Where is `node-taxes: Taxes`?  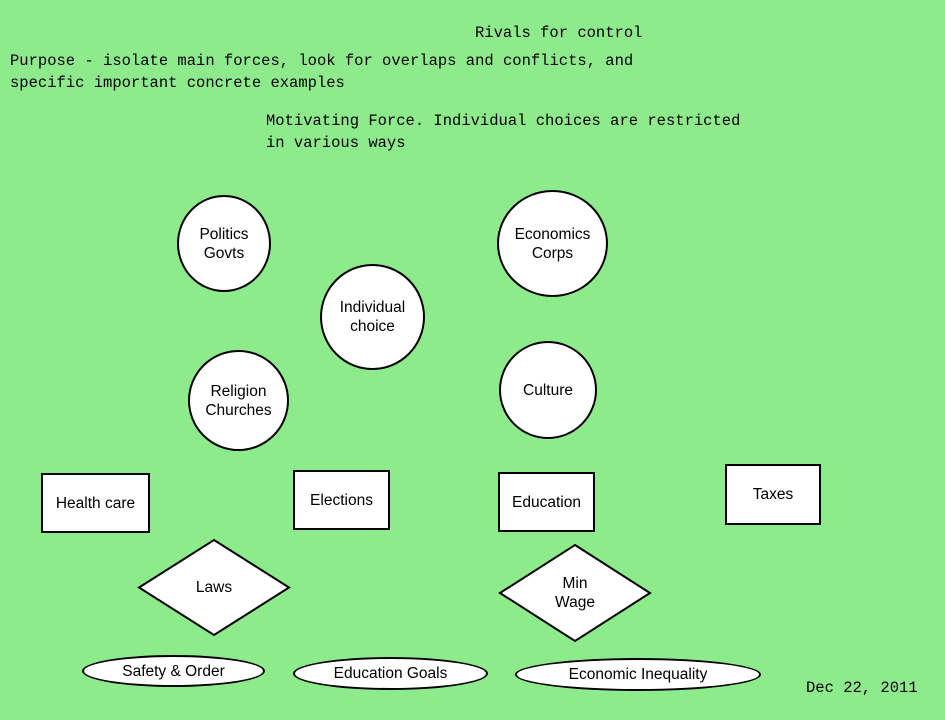
node-taxes: Taxes is located at coordinates (773, 494).